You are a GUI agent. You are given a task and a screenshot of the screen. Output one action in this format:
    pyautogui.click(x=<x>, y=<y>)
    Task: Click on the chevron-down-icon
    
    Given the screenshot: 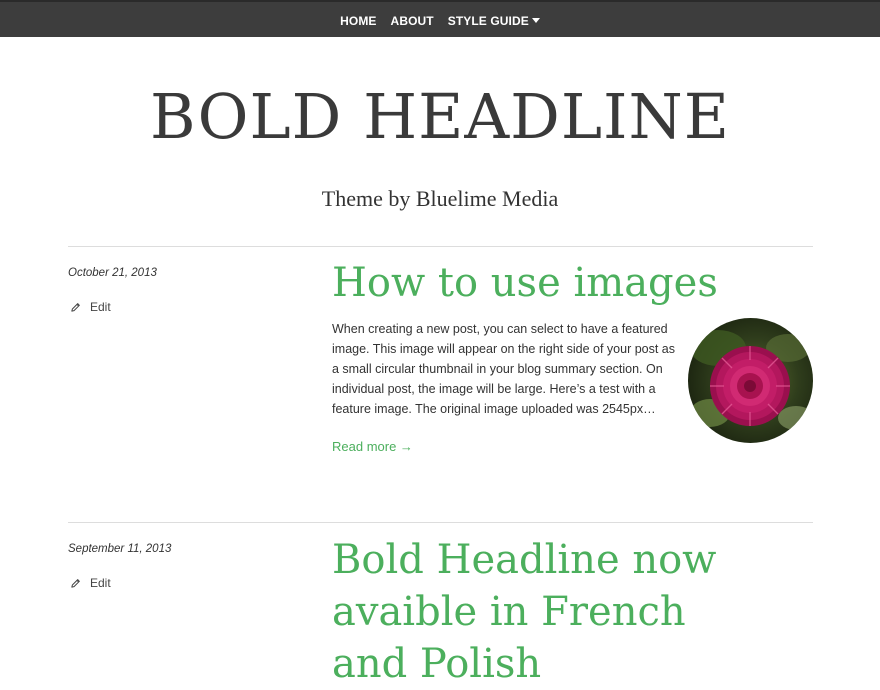 What is the action you would take?
    pyautogui.click(x=535, y=20)
    